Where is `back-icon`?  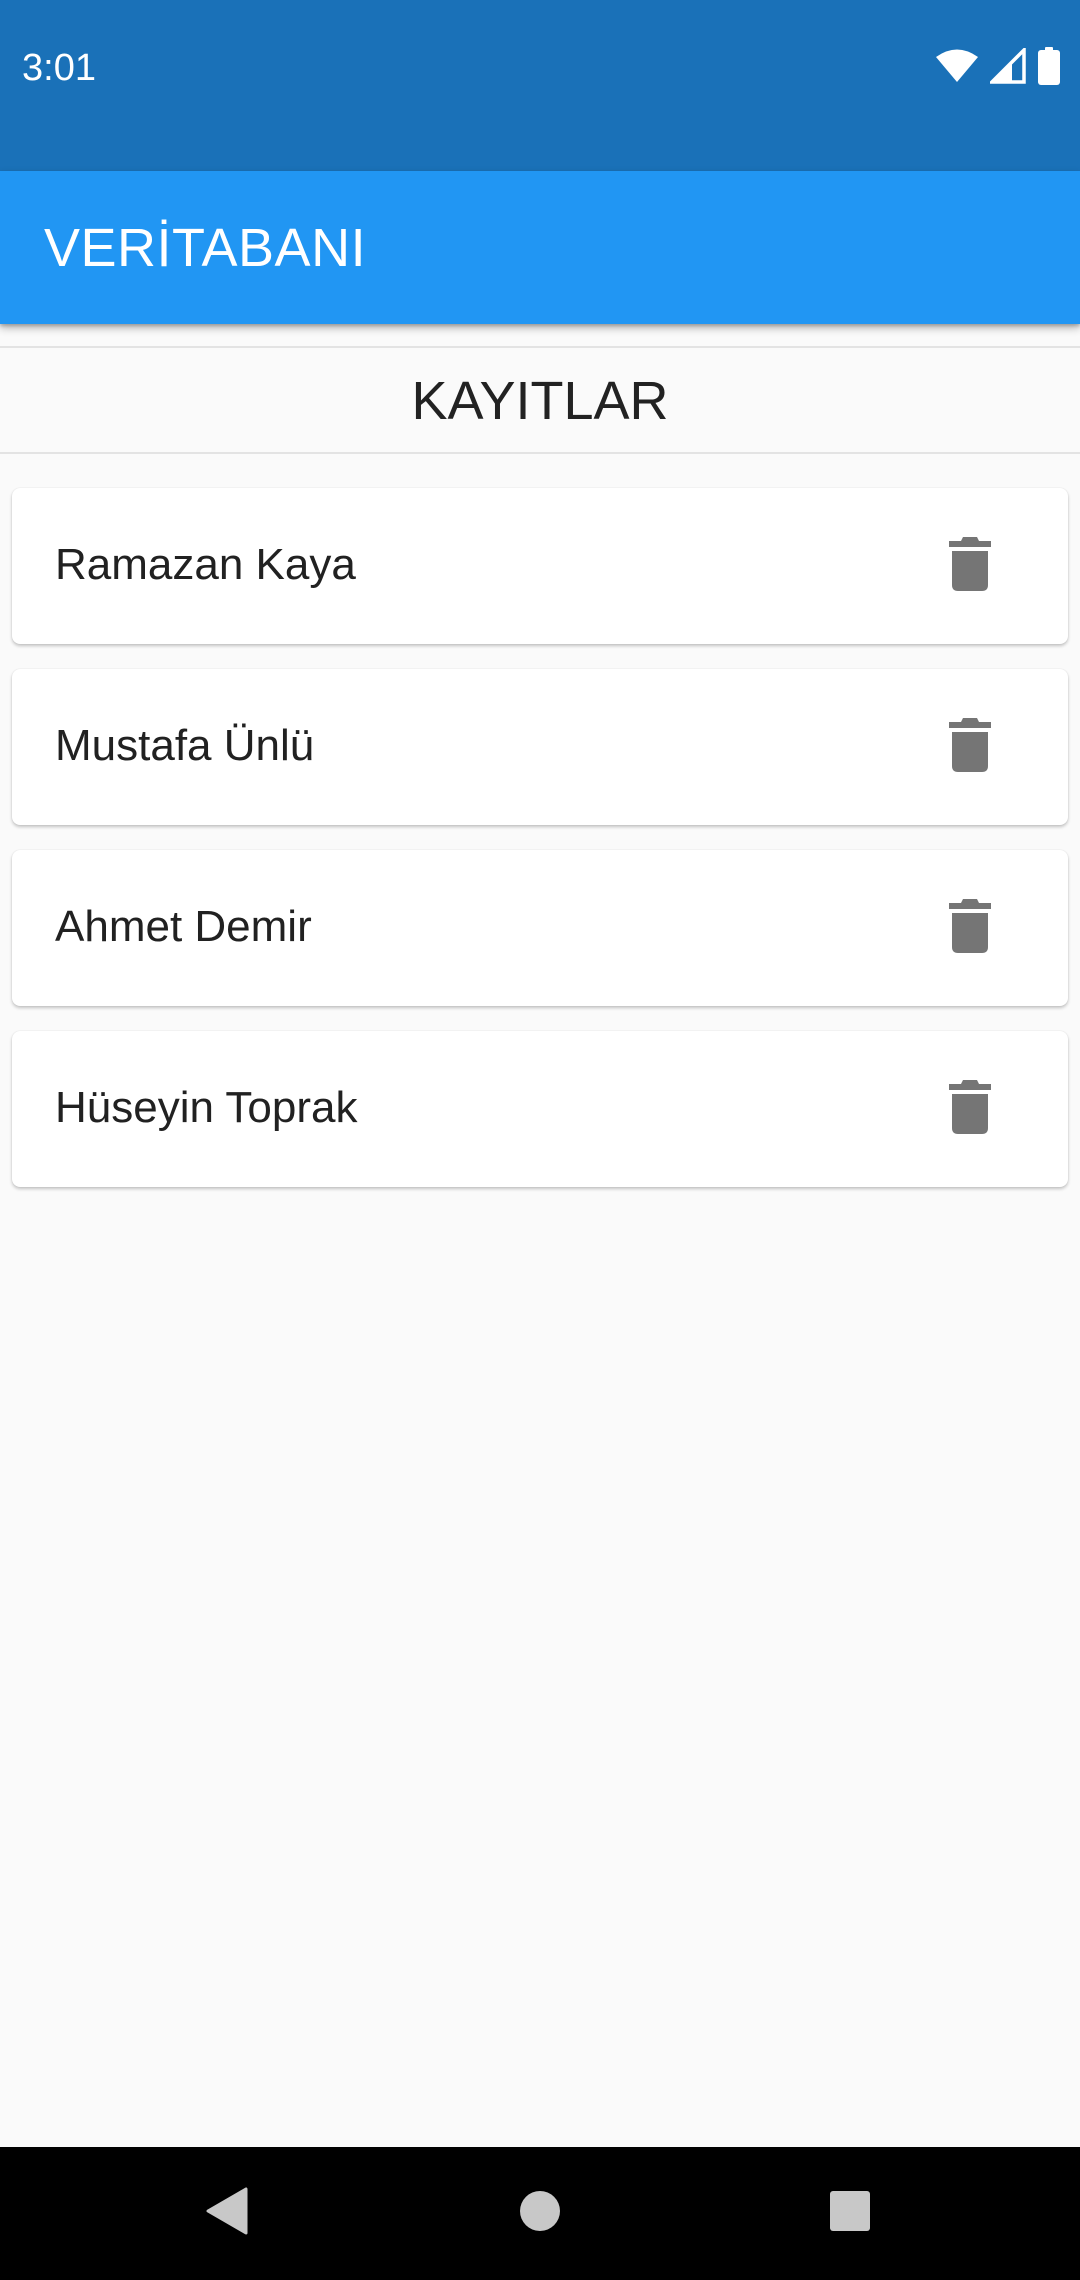
back-icon is located at coordinates (227, 2213).